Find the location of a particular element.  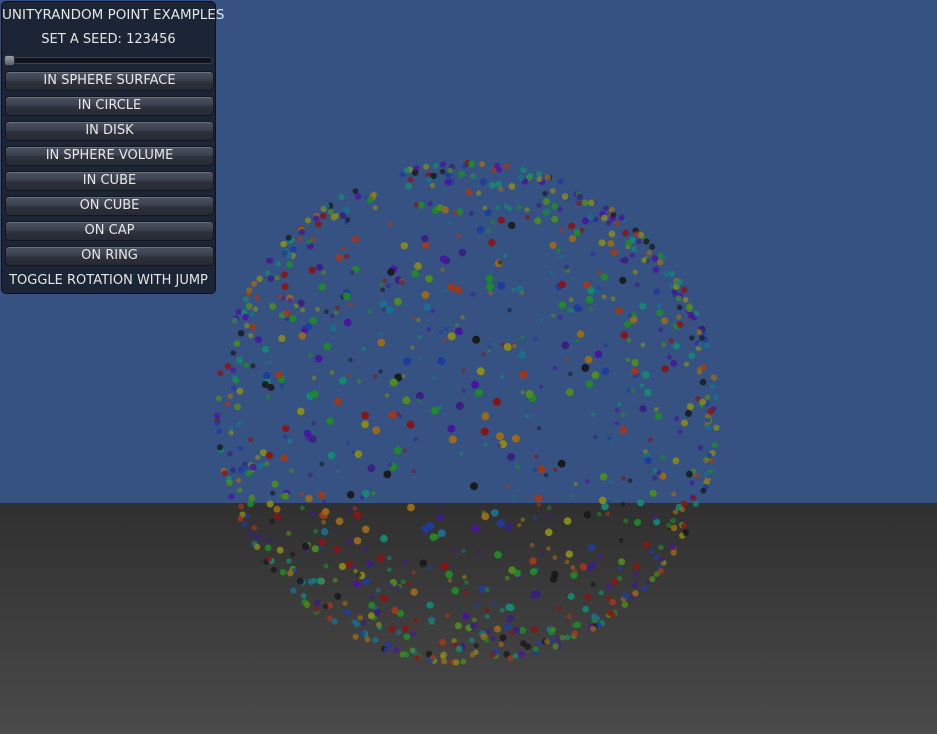

on-cube-button: ON CUBE is located at coordinates (109, 206).